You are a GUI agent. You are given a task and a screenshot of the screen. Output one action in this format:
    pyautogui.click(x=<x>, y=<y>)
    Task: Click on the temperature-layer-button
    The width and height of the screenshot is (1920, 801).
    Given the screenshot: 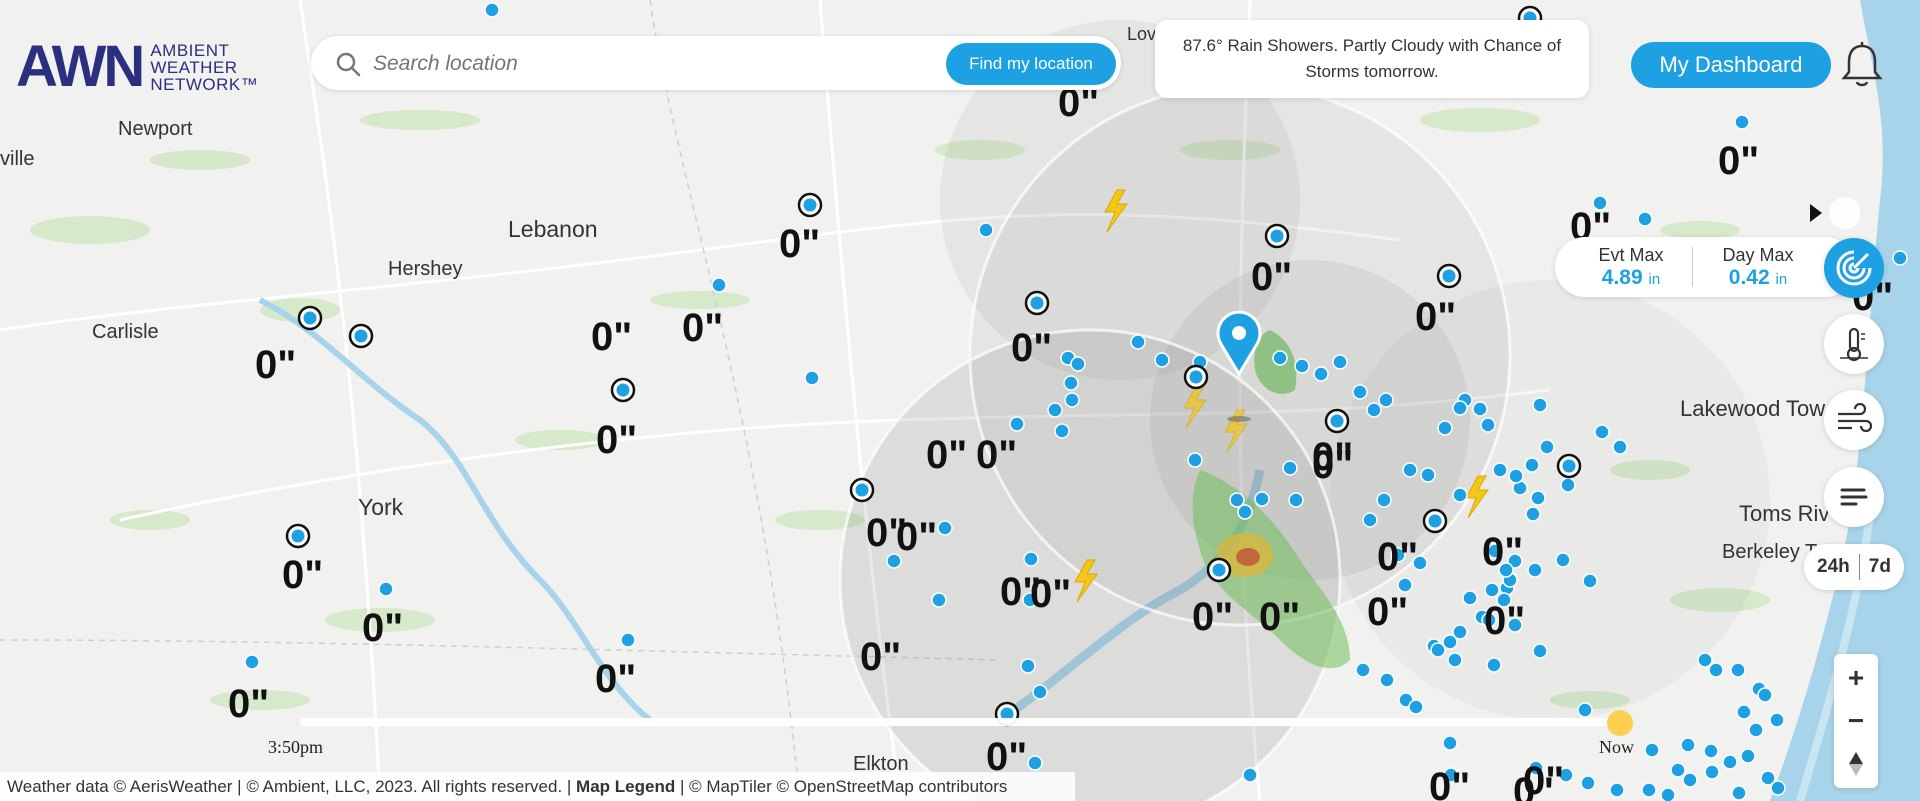 What is the action you would take?
    pyautogui.click(x=1854, y=344)
    